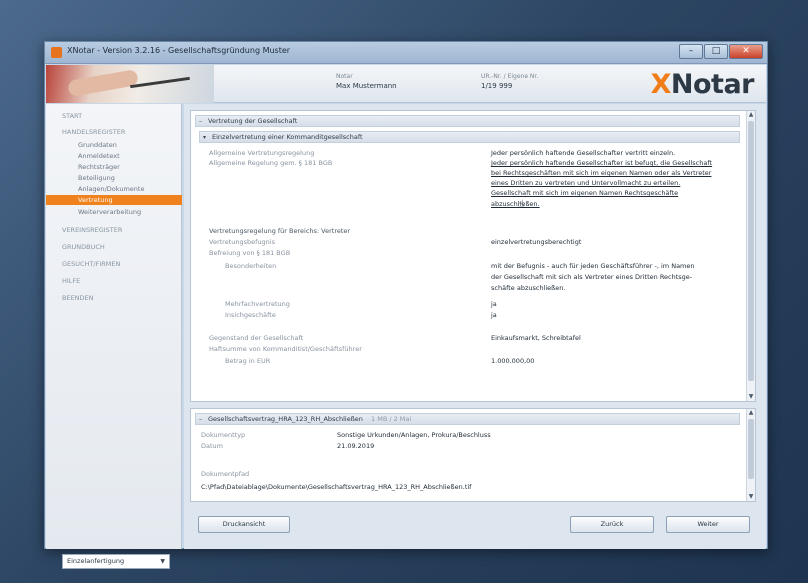 The width and height of the screenshot is (808, 583). I want to click on sidebar-item-grundbuch: GRUNDBUCH, so click(130, 247).